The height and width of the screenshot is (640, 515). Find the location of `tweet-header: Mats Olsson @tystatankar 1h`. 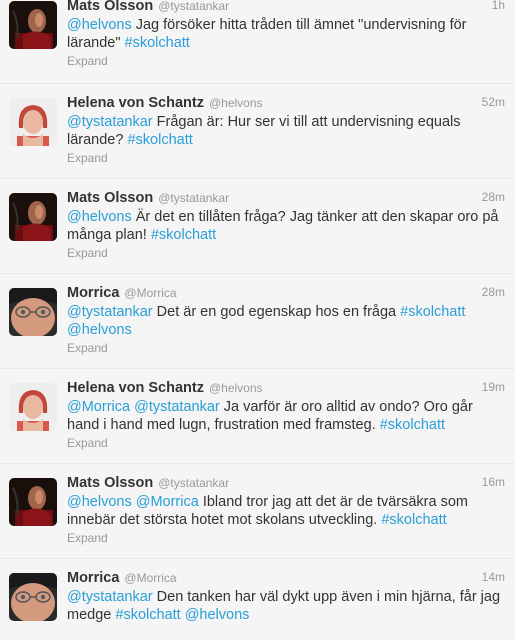

tweet-header: Mats Olsson @tystatankar 1h is located at coordinates (286, 7).